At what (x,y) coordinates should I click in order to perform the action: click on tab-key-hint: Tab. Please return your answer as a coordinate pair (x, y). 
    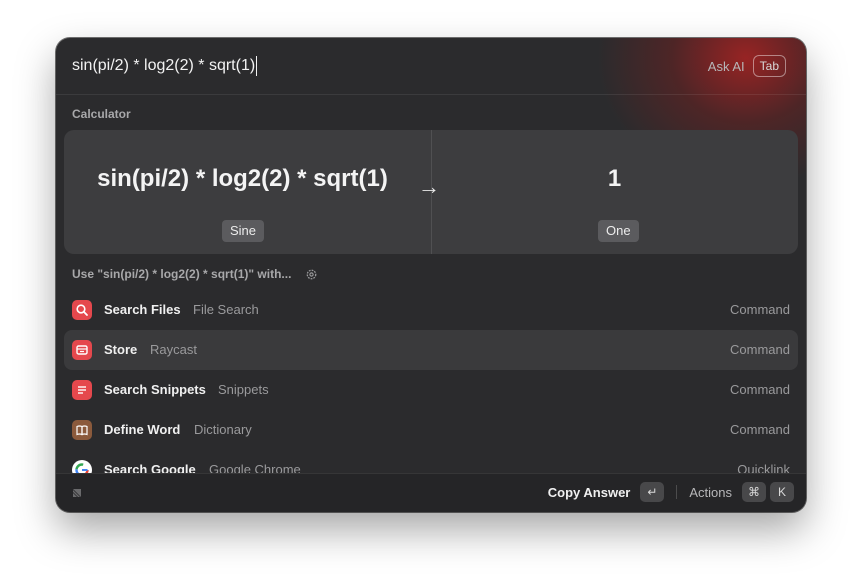
    Looking at the image, I should click on (769, 66).